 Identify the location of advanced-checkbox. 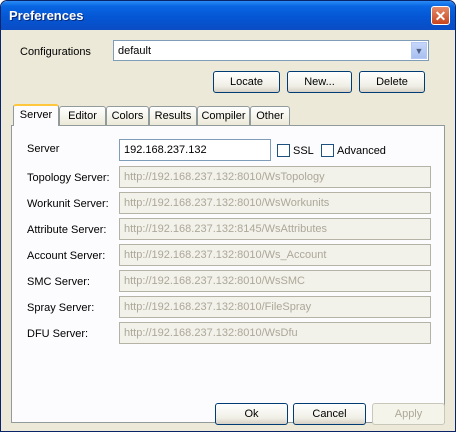
(327, 150).